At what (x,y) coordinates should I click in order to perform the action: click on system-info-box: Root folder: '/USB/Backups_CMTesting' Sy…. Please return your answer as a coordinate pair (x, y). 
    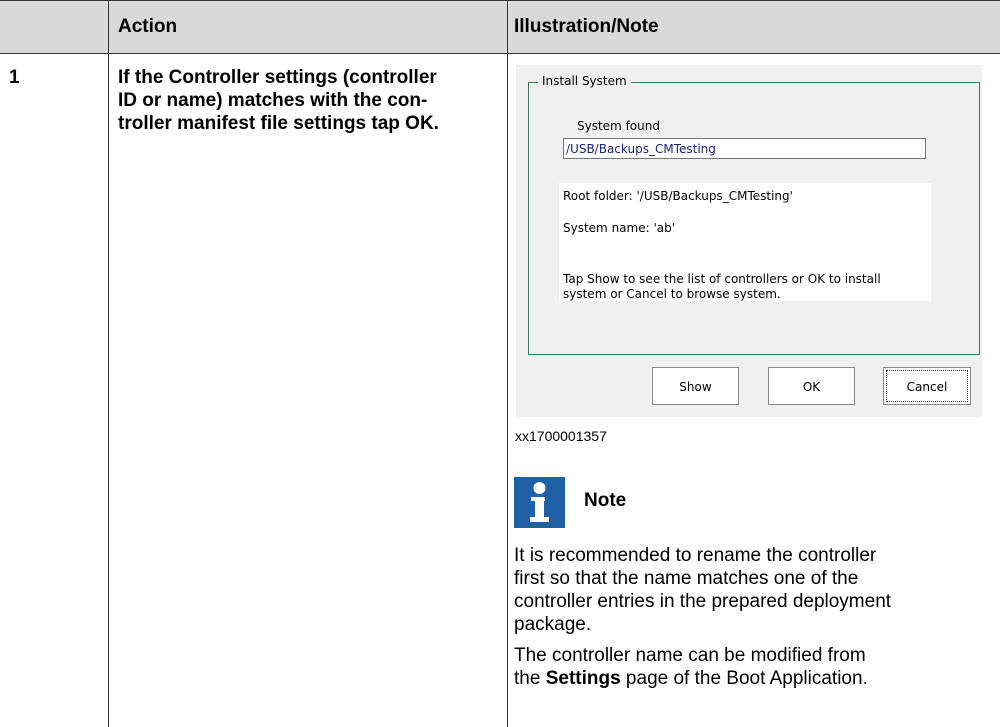
    Looking at the image, I should click on (745, 242).